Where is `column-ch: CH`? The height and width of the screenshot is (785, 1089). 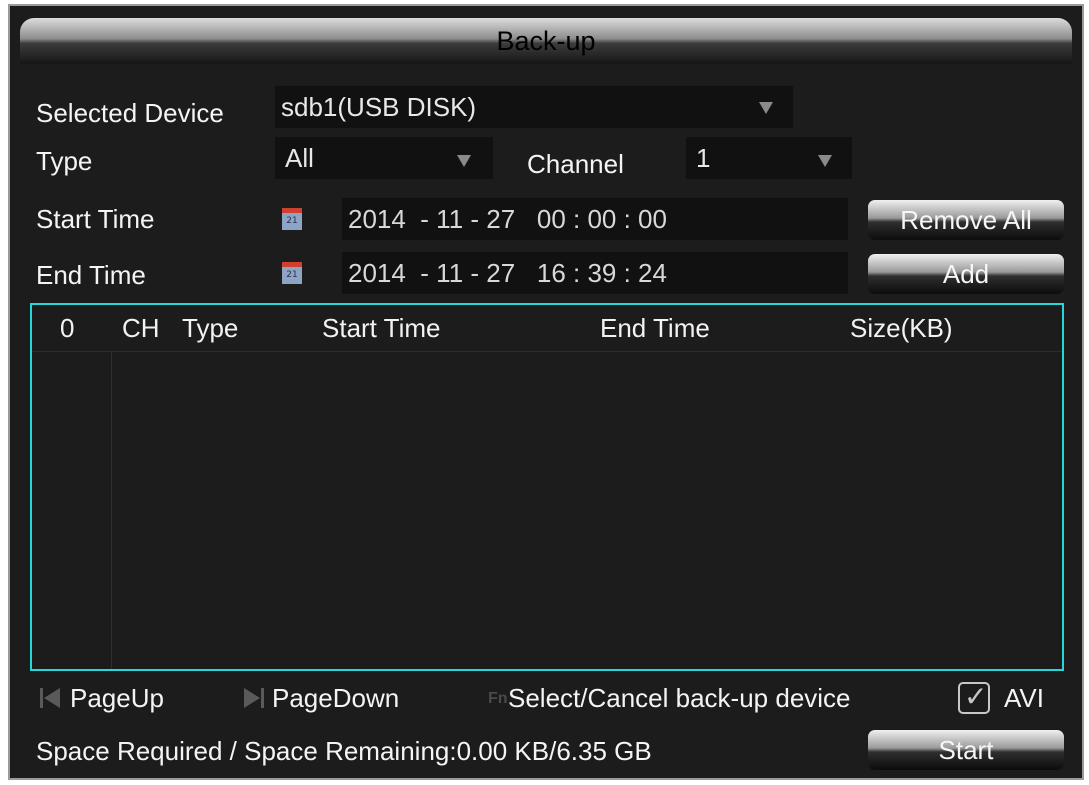 column-ch: CH is located at coordinates (141, 328).